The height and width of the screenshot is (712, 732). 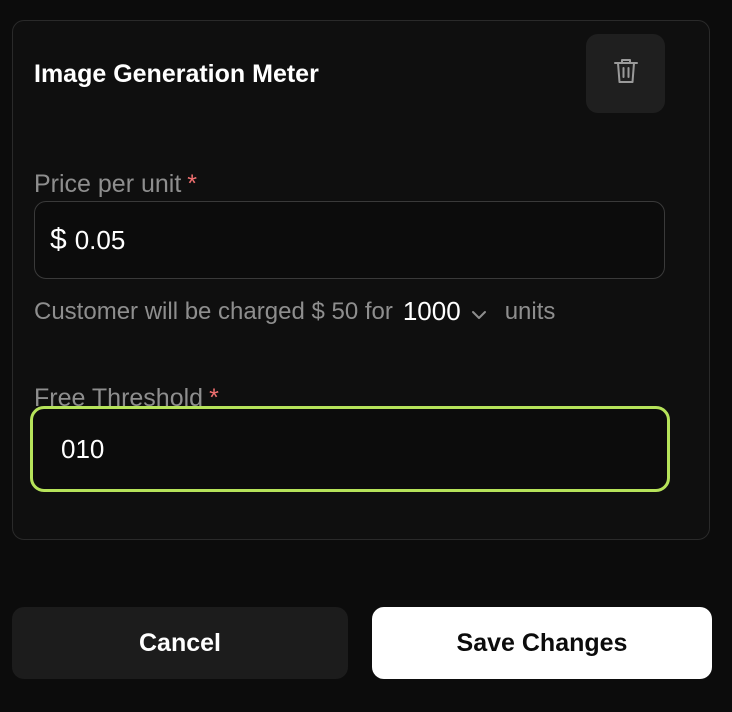 What do you see at coordinates (100, 239) in the screenshot?
I see `price-value: 0.05` at bounding box center [100, 239].